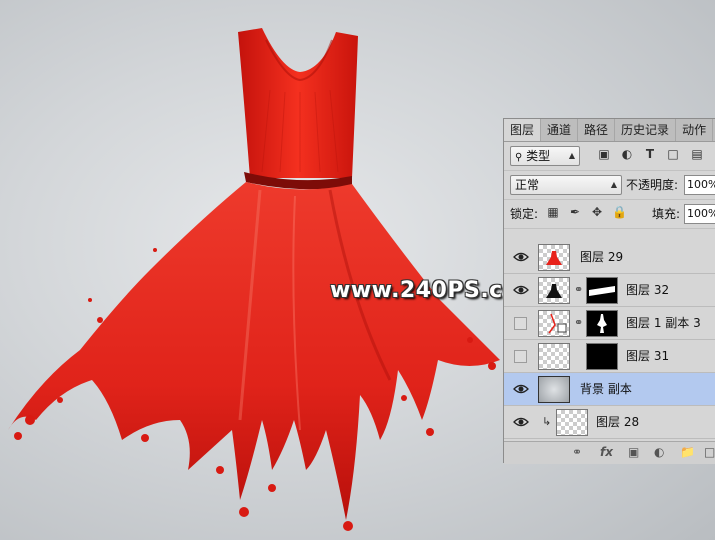 The width and height of the screenshot is (715, 540). What do you see at coordinates (627, 154) in the screenshot?
I see `adjustment-icon: ◐` at bounding box center [627, 154].